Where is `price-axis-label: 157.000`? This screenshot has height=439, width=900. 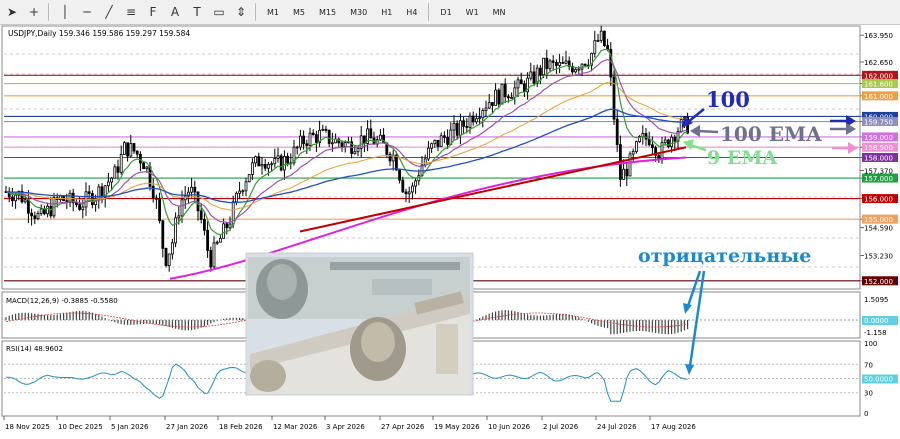
price-axis-label: 157.000 is located at coordinates (878, 179).